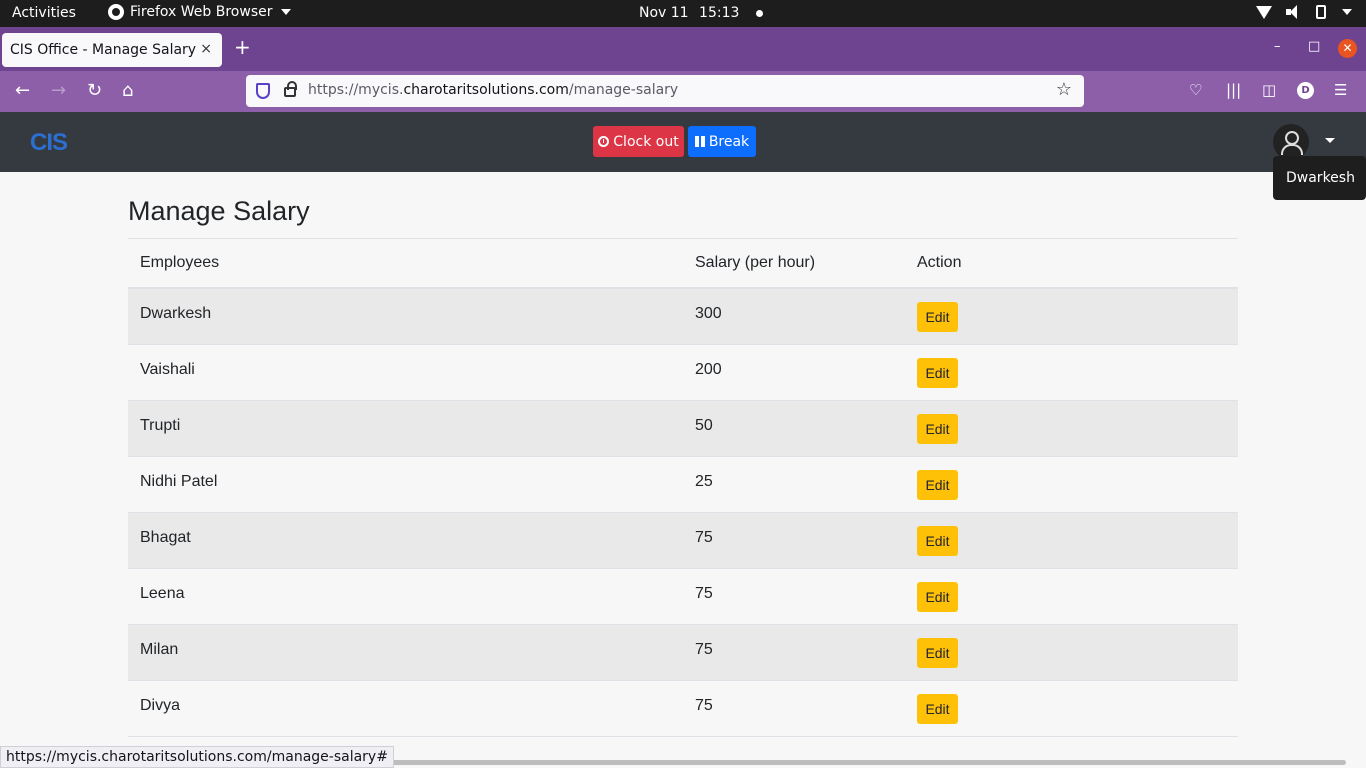  Describe the element at coordinates (206, 49) in the screenshot. I see `close-icon: ×` at that location.